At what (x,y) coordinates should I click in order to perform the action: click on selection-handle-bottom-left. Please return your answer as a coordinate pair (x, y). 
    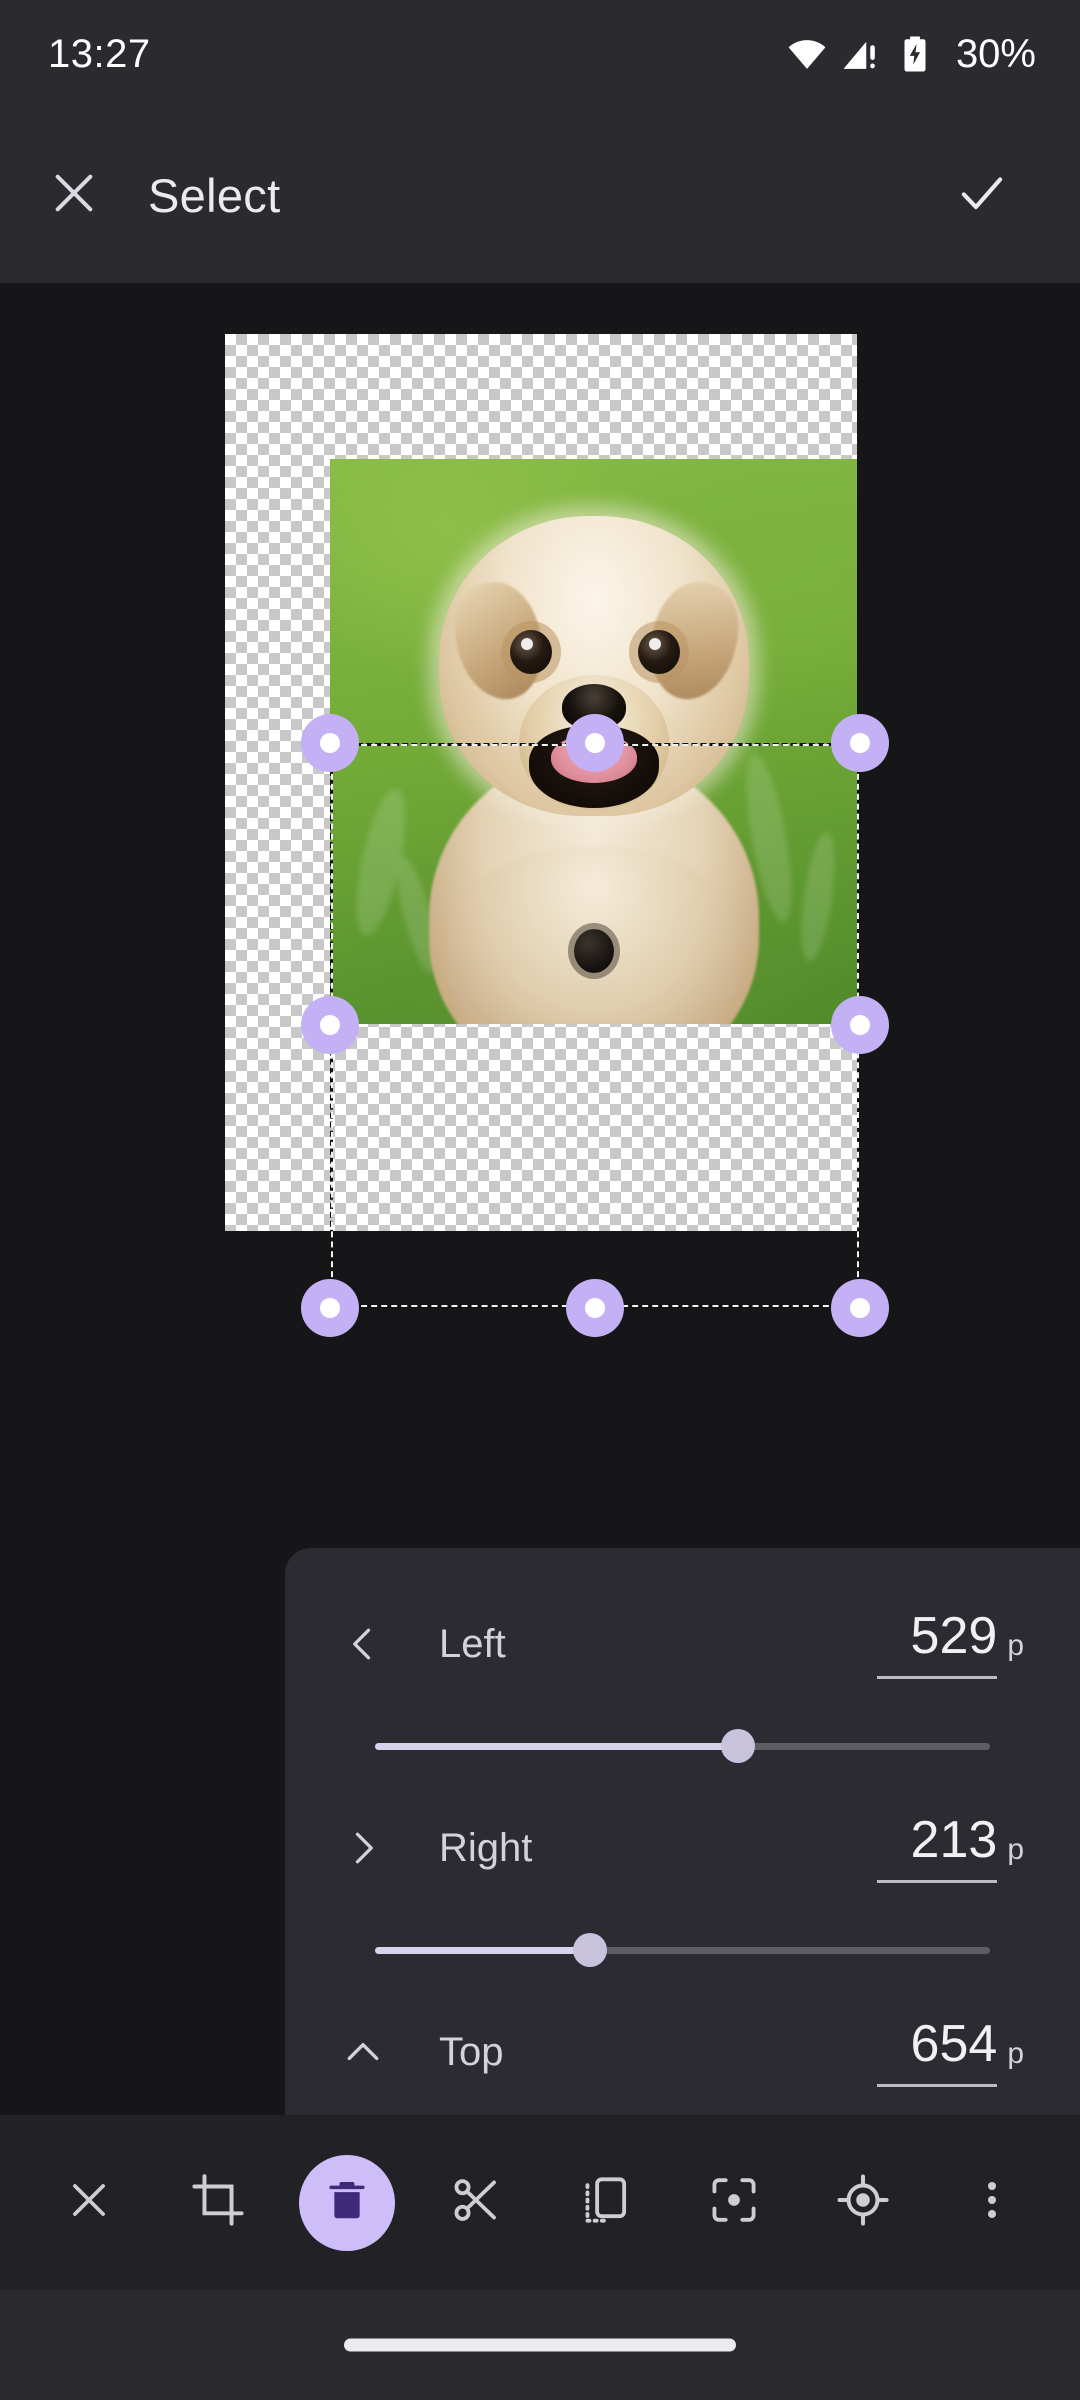
    Looking at the image, I should click on (330, 1308).